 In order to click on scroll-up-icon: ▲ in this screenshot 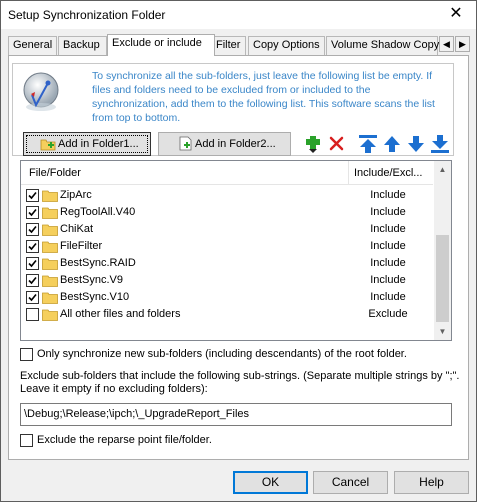, I will do `click(442, 169)`.